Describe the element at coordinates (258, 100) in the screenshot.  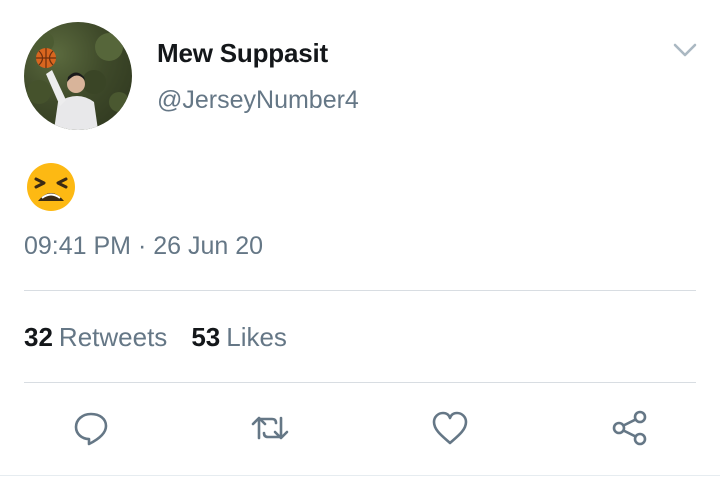
I see `user-handle: @JerseyNumber4` at that location.